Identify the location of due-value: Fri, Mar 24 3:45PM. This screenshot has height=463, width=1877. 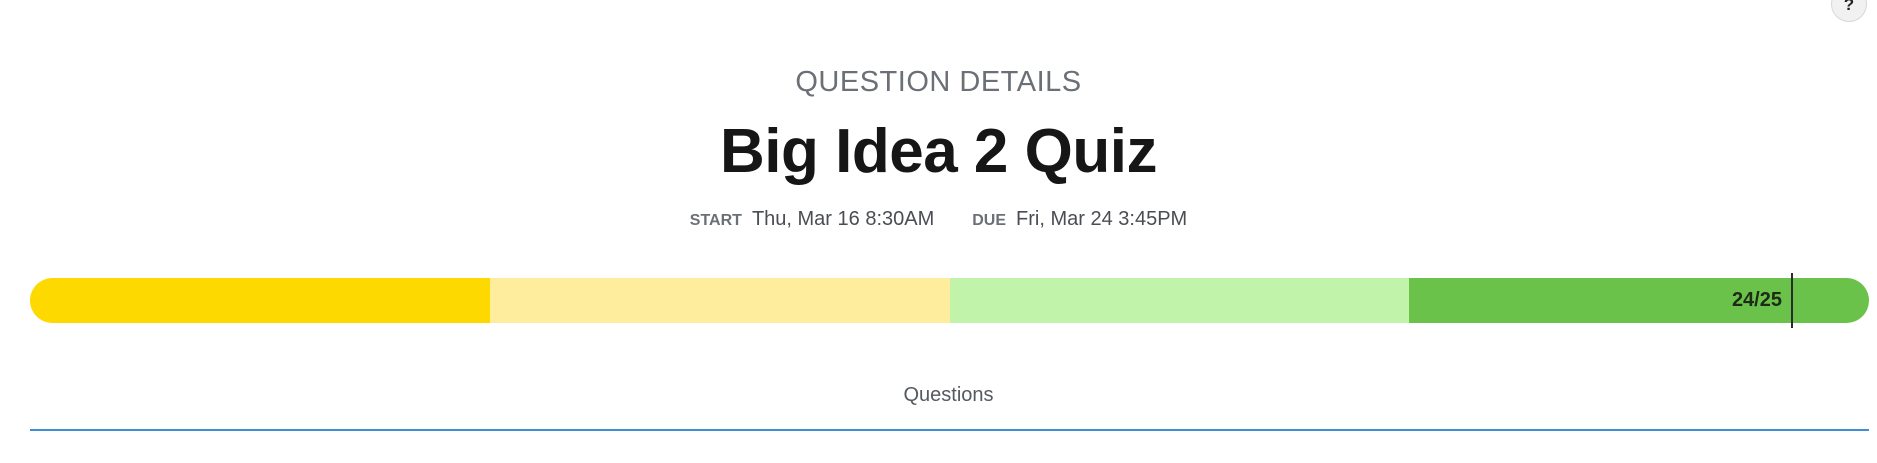
(1102, 219).